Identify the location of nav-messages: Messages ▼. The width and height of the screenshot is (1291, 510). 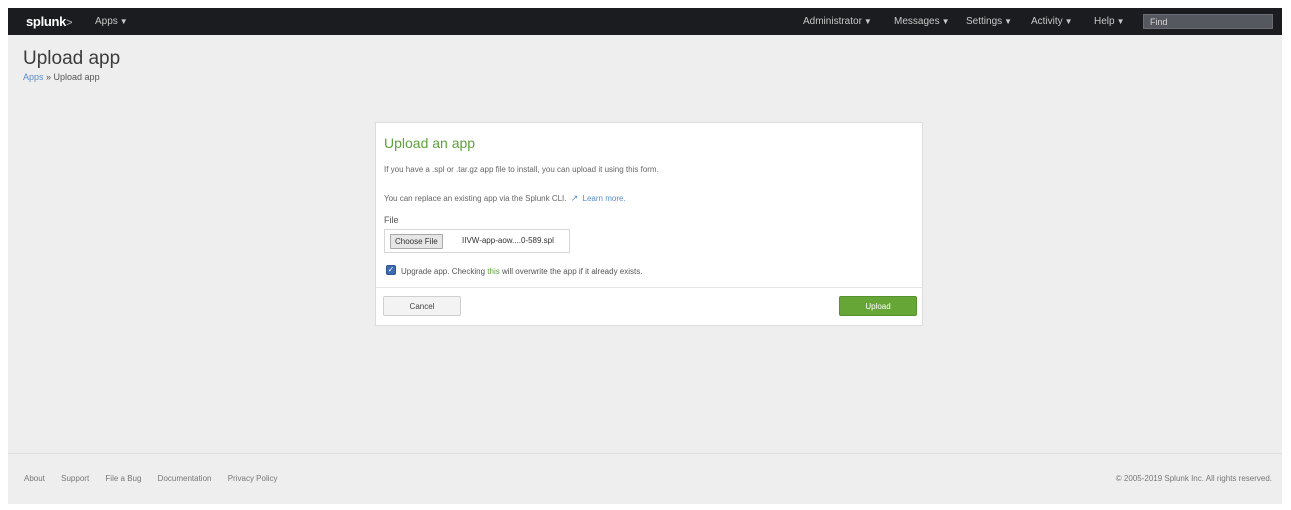
(922, 21).